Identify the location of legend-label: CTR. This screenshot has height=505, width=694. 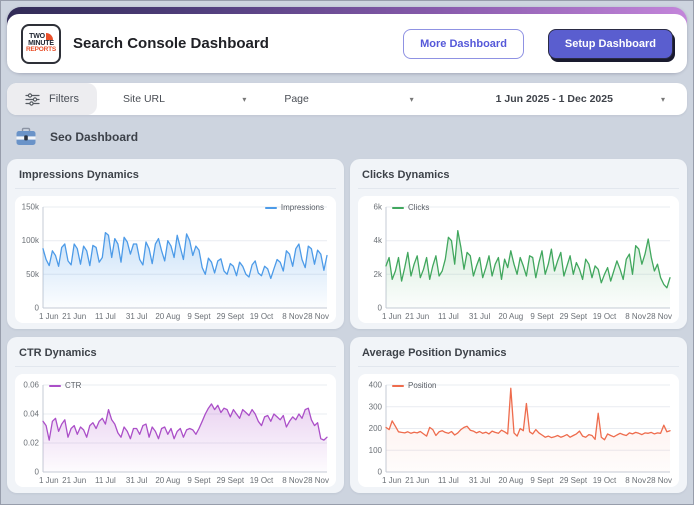
(73, 385).